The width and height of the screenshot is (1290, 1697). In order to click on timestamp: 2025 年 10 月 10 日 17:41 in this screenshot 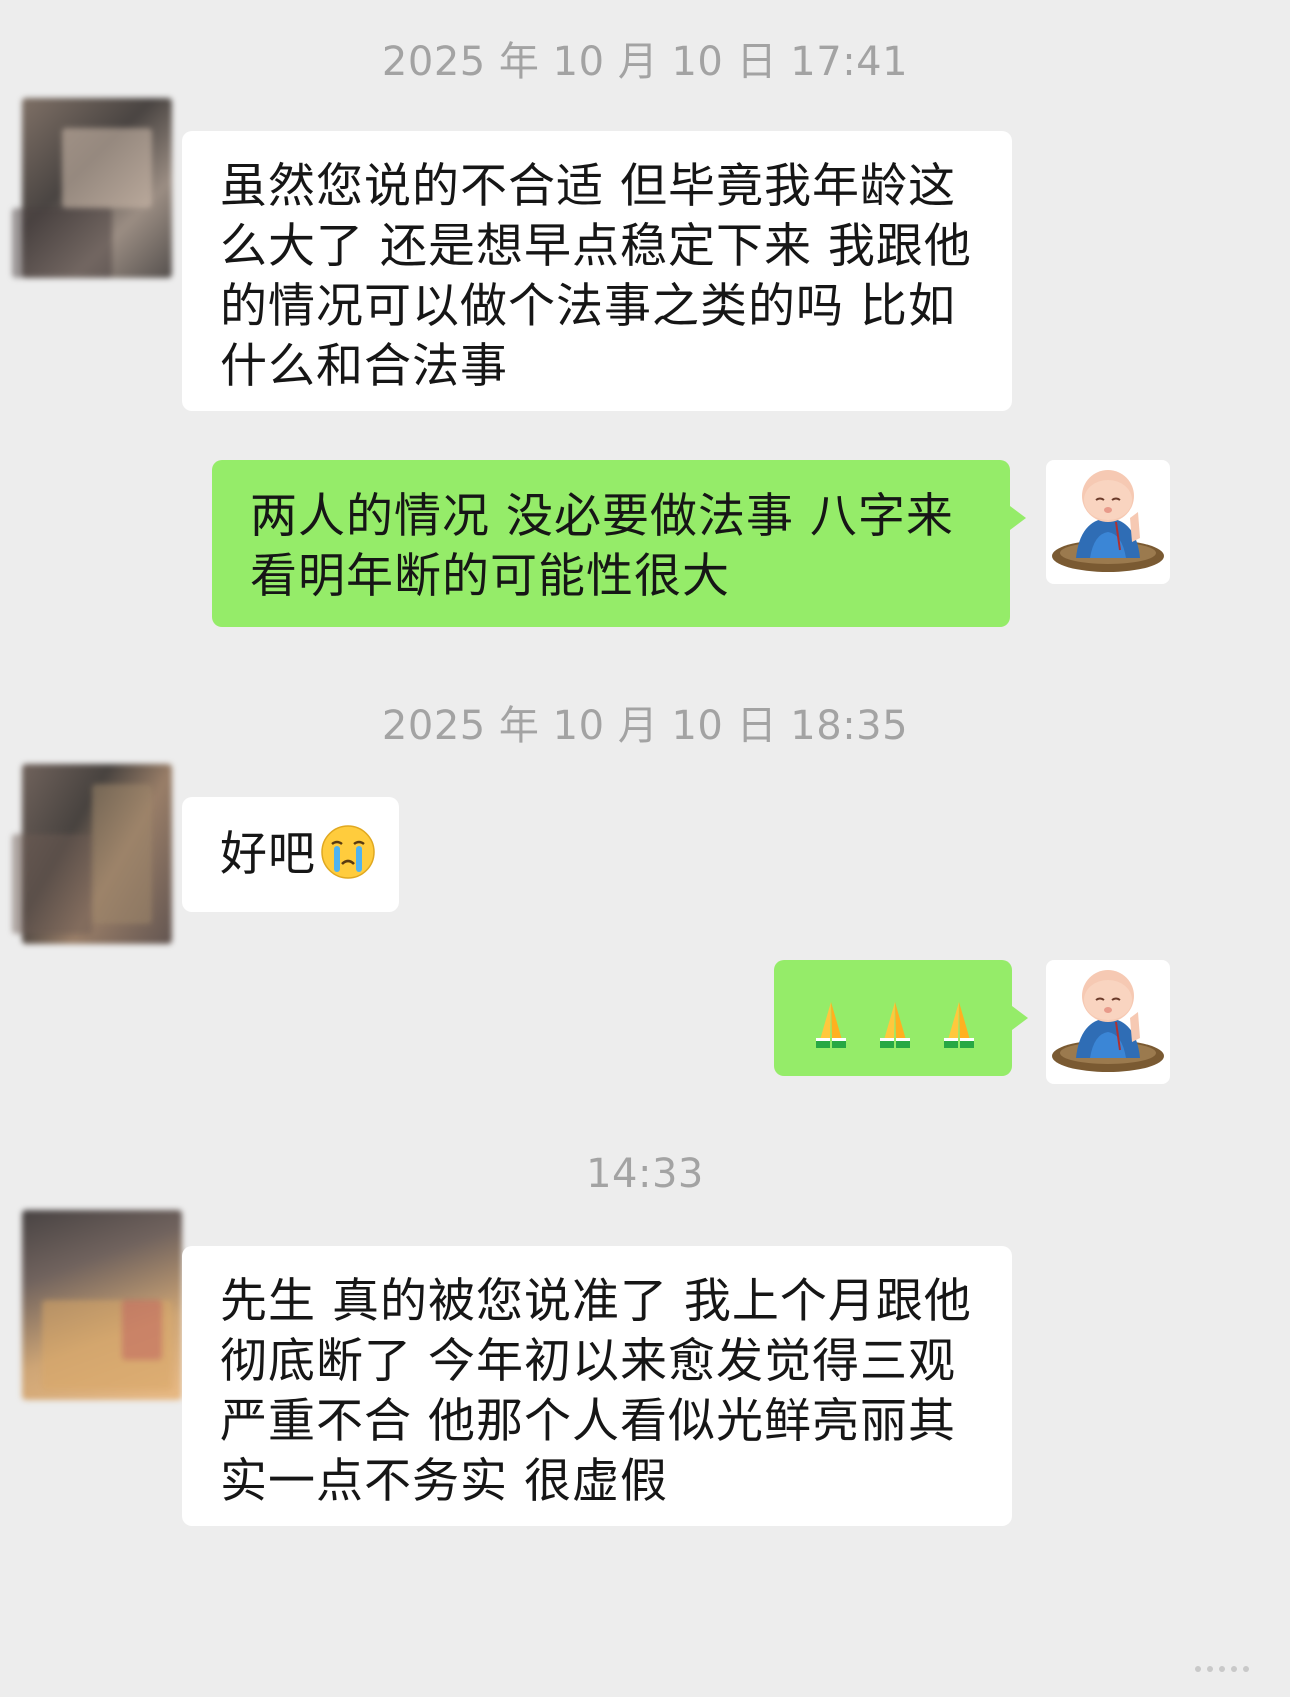, I will do `click(645, 62)`.